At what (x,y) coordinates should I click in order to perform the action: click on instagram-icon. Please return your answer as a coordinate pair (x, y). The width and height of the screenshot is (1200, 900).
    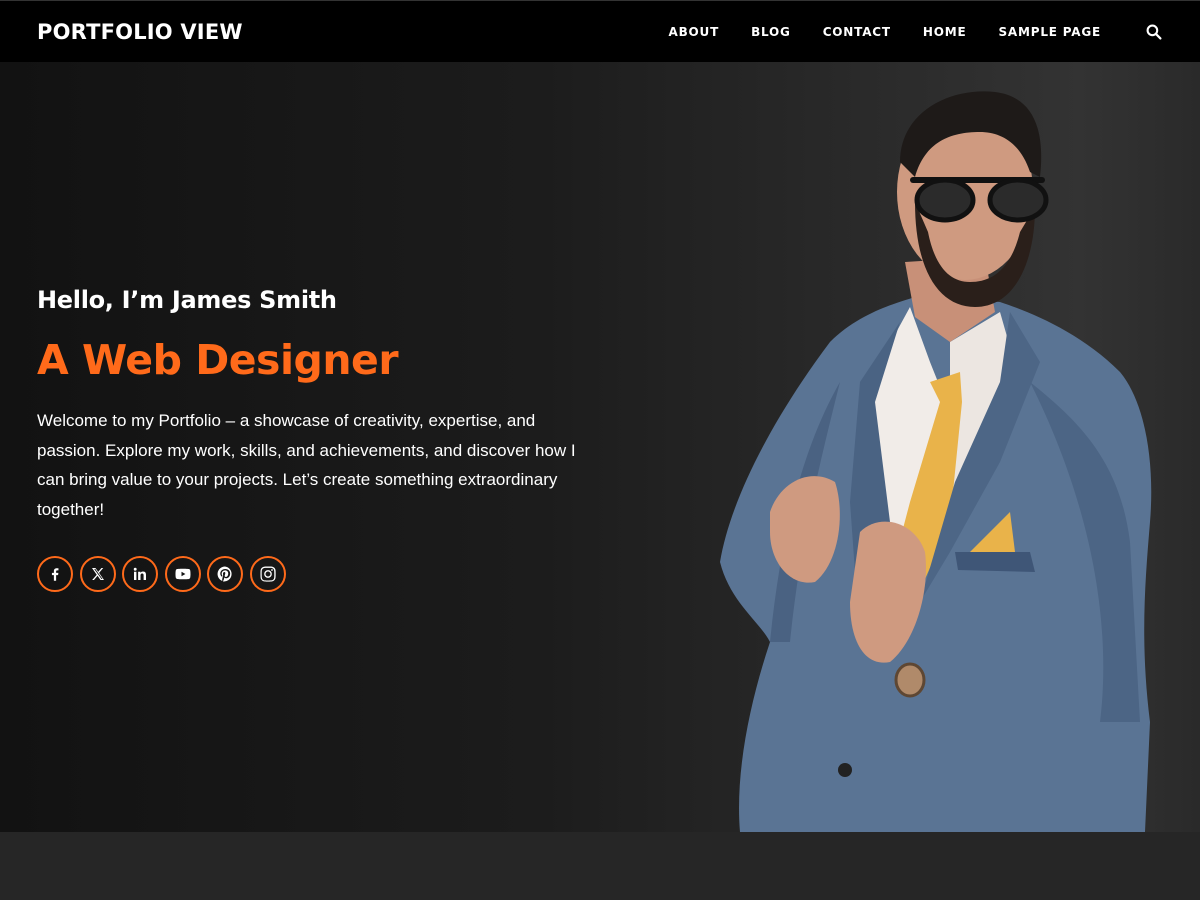
    Looking at the image, I should click on (267, 574).